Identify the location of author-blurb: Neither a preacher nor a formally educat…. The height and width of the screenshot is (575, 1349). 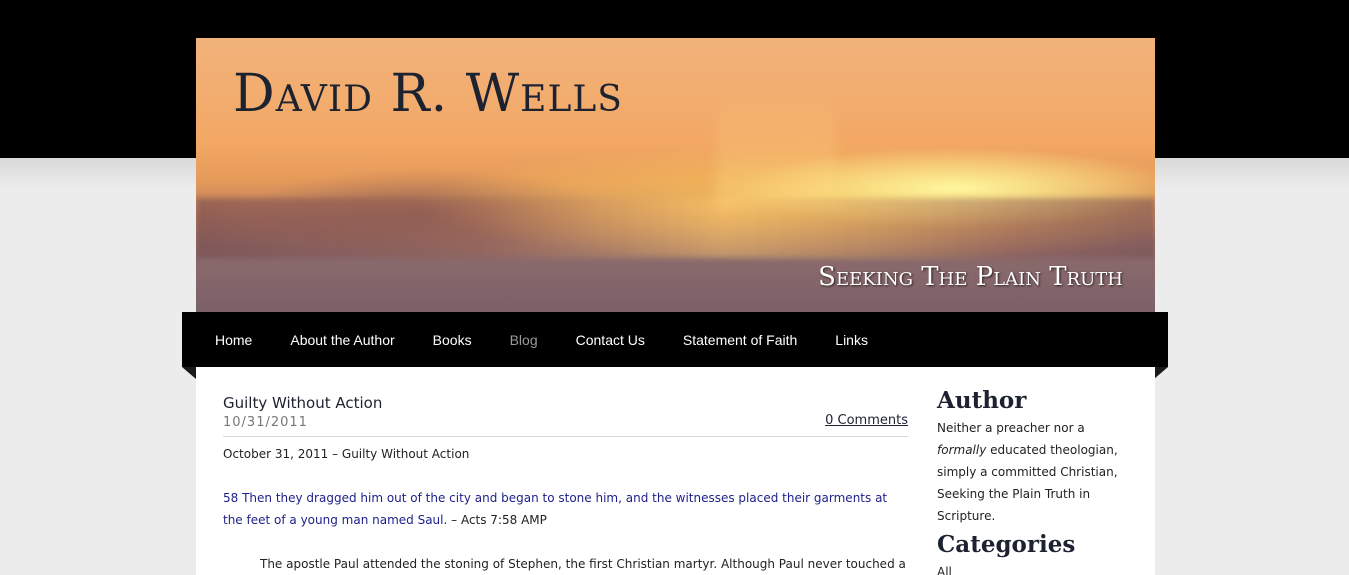
(1032, 472).